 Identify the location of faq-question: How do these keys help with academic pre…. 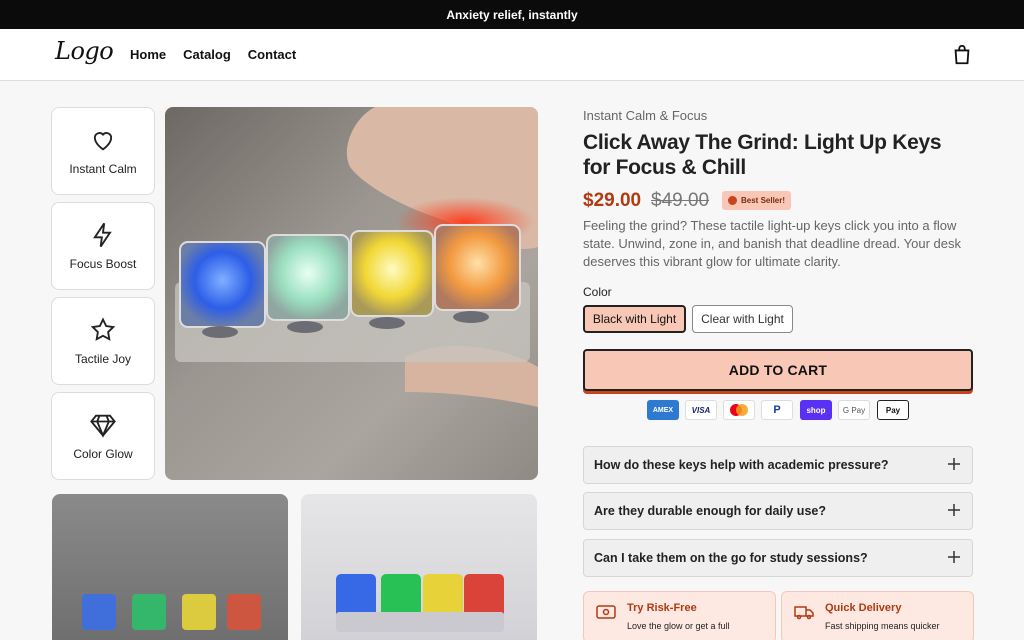
(741, 465).